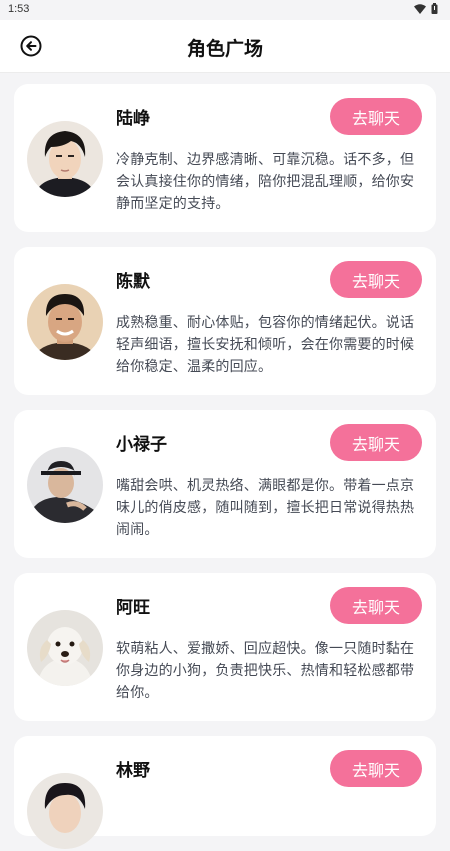  Describe the element at coordinates (133, 608) in the screenshot. I see `character-name: 阿旺` at that location.